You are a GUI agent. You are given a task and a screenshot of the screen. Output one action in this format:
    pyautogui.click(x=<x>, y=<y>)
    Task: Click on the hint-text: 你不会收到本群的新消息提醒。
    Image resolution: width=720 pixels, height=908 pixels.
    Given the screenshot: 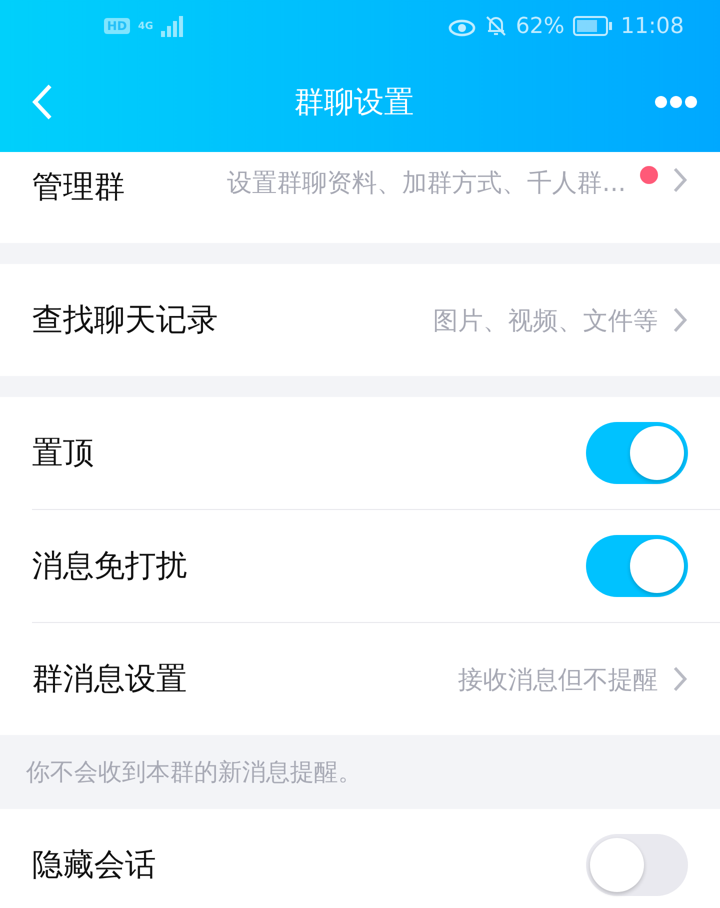 What is the action you would take?
    pyautogui.click(x=194, y=772)
    